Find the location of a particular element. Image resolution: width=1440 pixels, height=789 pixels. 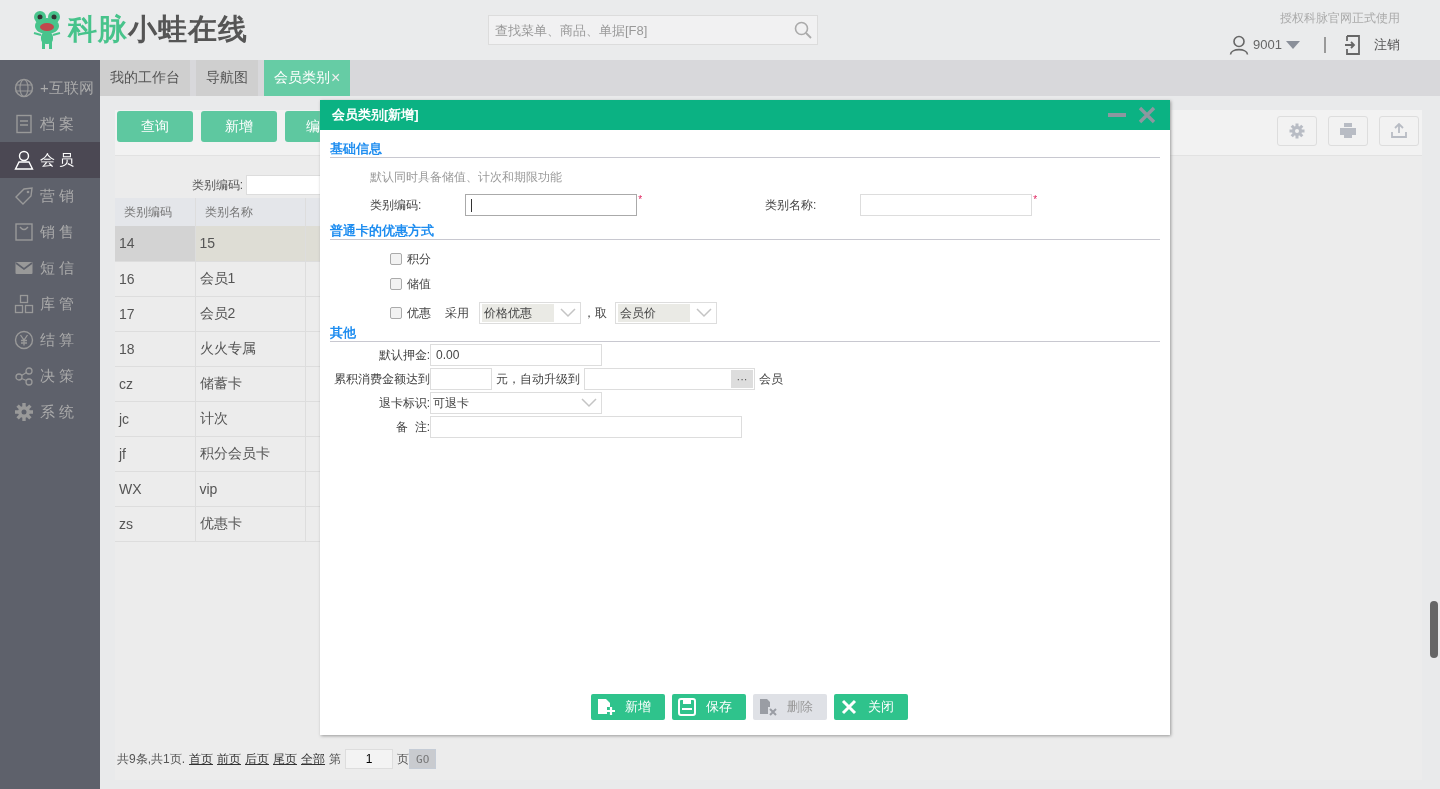

field-label: 累积消费金额达到 is located at coordinates (381, 379).